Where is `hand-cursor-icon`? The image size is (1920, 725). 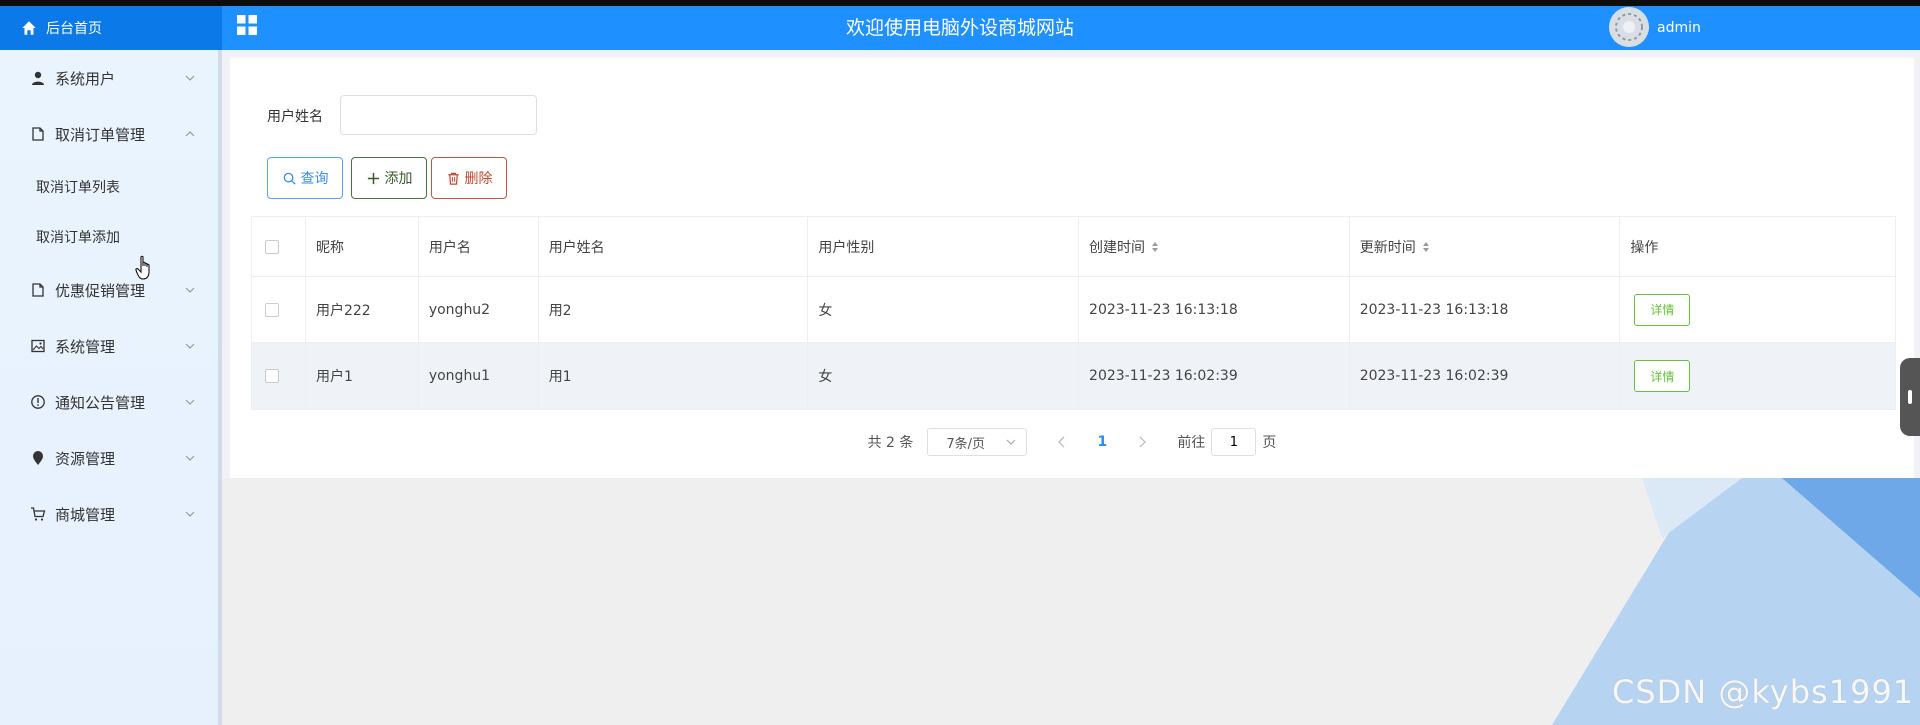 hand-cursor-icon is located at coordinates (142, 267).